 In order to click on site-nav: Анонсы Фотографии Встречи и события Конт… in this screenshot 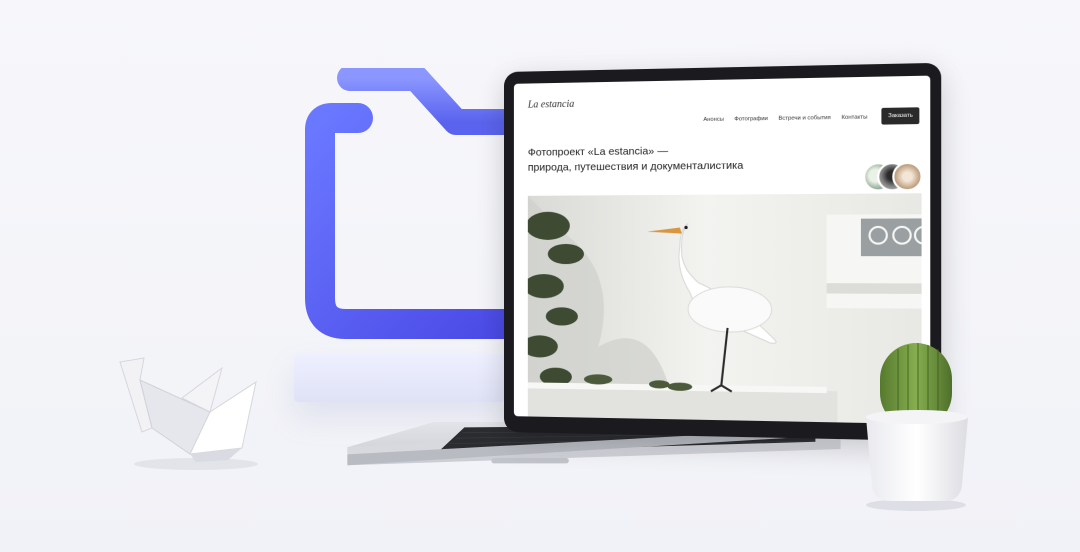, I will do `click(785, 118)`.